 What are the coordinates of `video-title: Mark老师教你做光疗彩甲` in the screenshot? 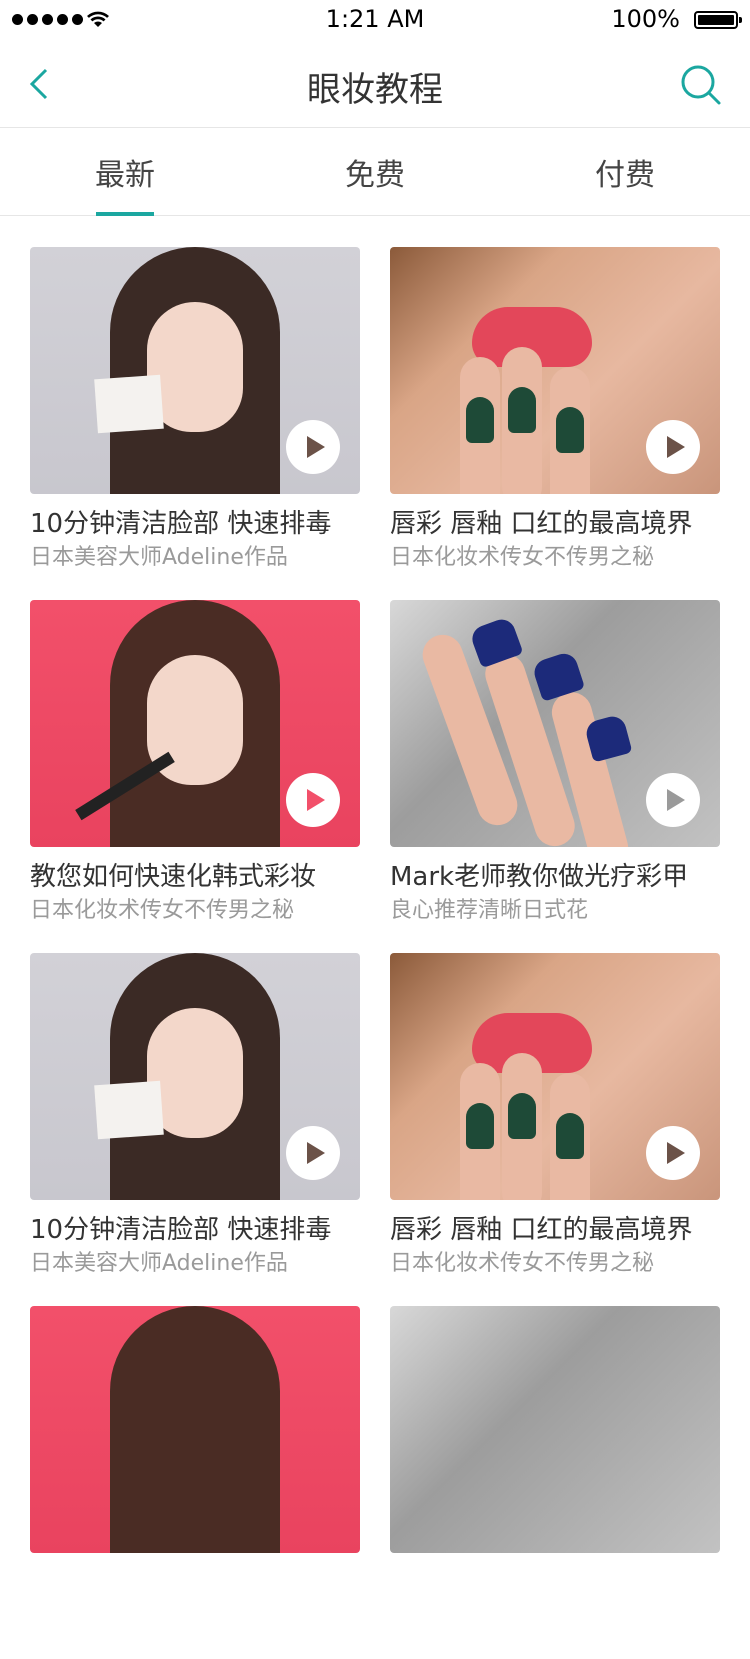 It's located at (539, 877).